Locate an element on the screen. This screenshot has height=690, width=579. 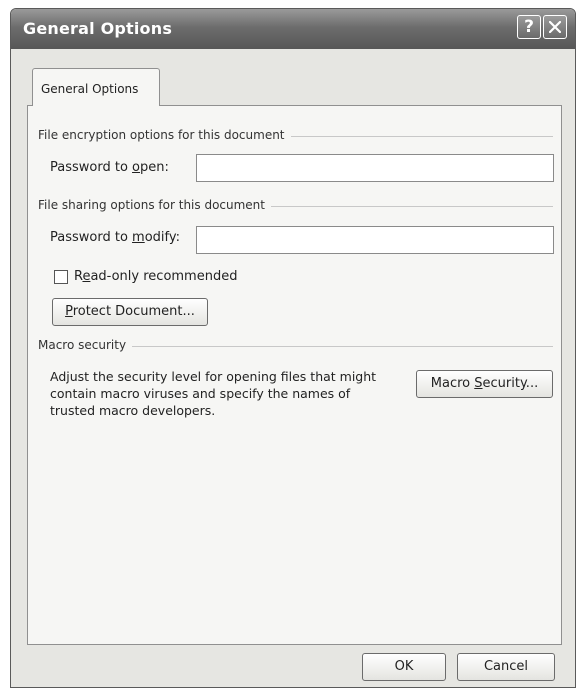
help-button: ? is located at coordinates (529, 27).